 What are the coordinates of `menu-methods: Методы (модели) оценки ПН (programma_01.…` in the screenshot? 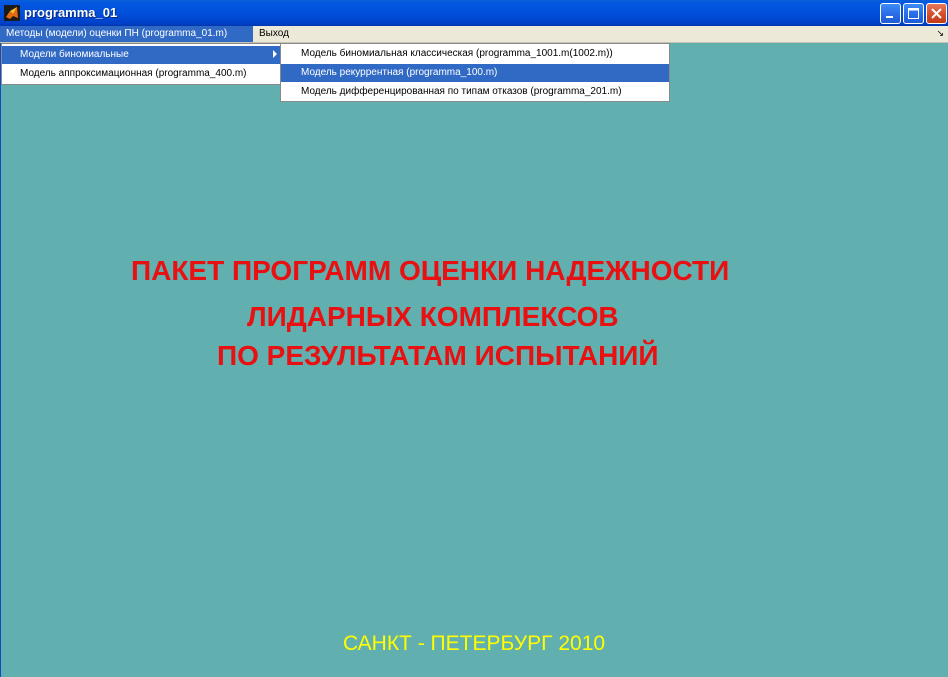 It's located at (126, 34).